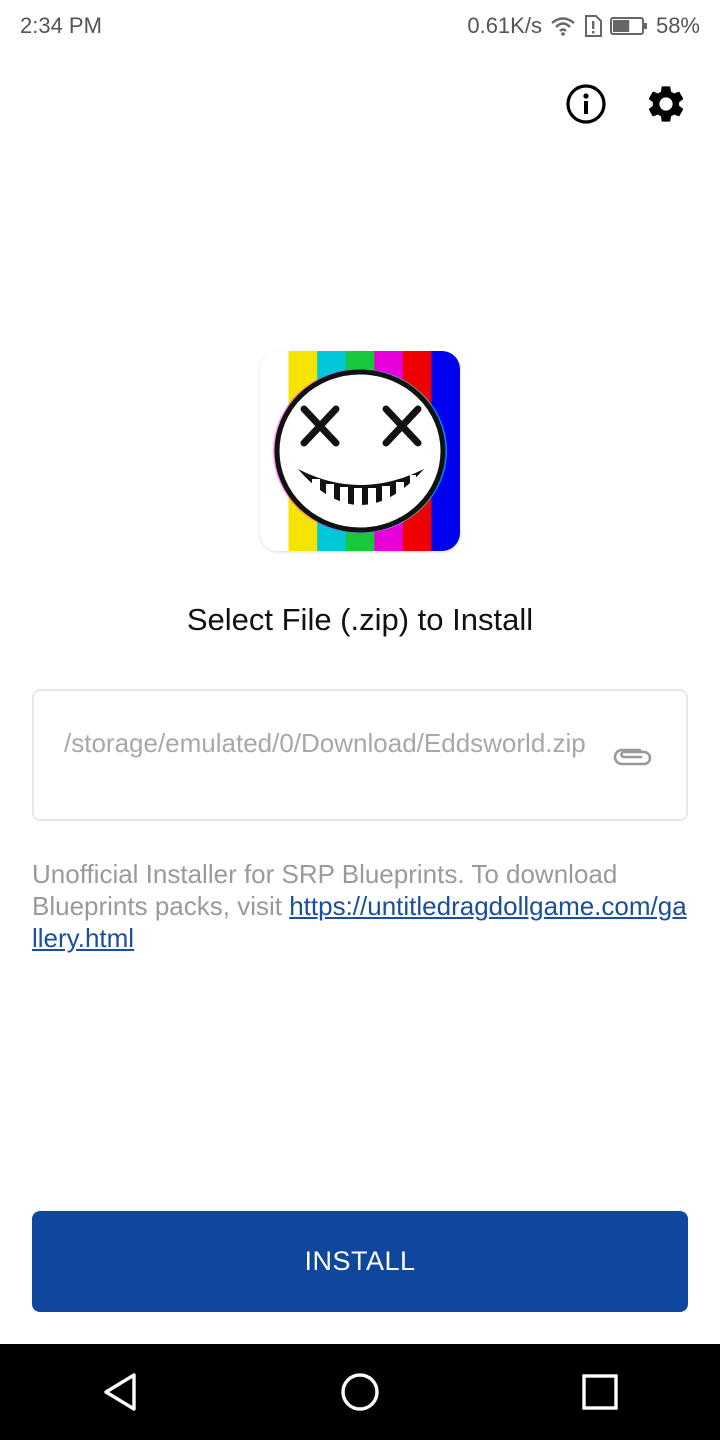 The width and height of the screenshot is (720, 1440). Describe the element at coordinates (61, 25) in the screenshot. I see `status-time: 2:34 PM` at that location.